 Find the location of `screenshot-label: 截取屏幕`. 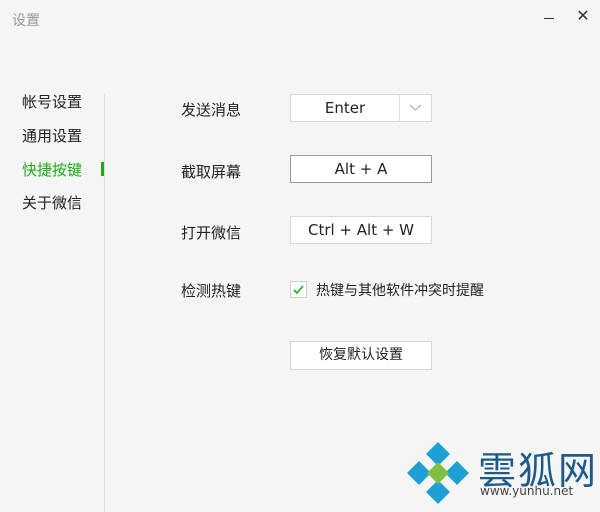

screenshot-label: 截取屏幕 is located at coordinates (211, 172).